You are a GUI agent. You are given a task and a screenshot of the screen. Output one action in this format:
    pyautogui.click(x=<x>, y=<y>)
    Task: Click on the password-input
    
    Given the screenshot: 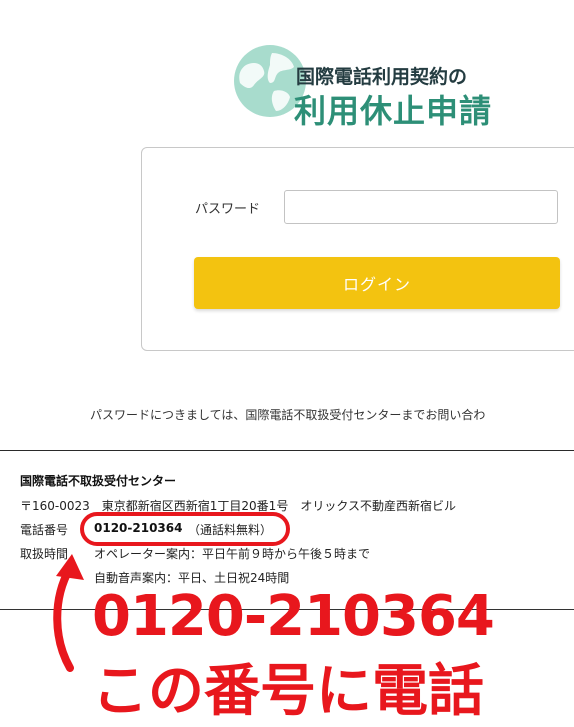 What is the action you would take?
    pyautogui.click(x=421, y=207)
    